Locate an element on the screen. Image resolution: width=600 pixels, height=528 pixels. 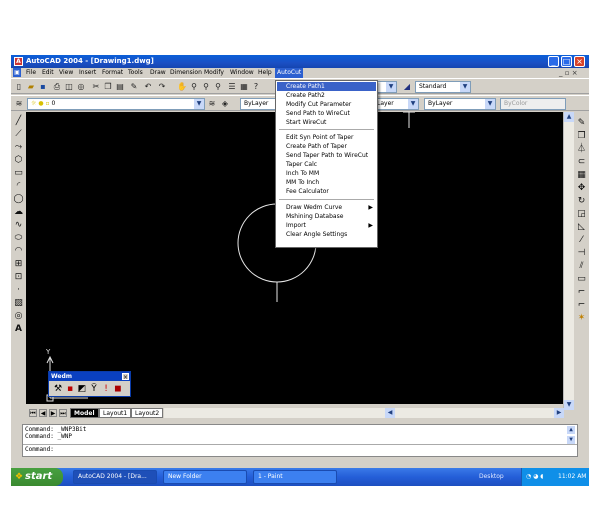
menu-item-clear-angle-settings: Clear Angle Settings is located at coordinates (326, 234).